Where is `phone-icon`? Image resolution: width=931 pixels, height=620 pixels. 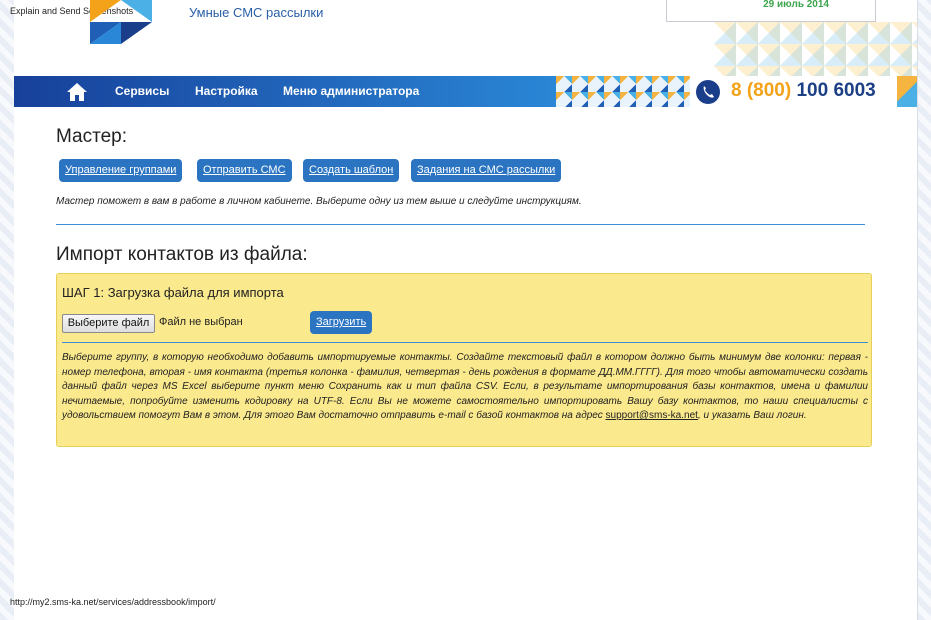
phone-icon is located at coordinates (708, 92).